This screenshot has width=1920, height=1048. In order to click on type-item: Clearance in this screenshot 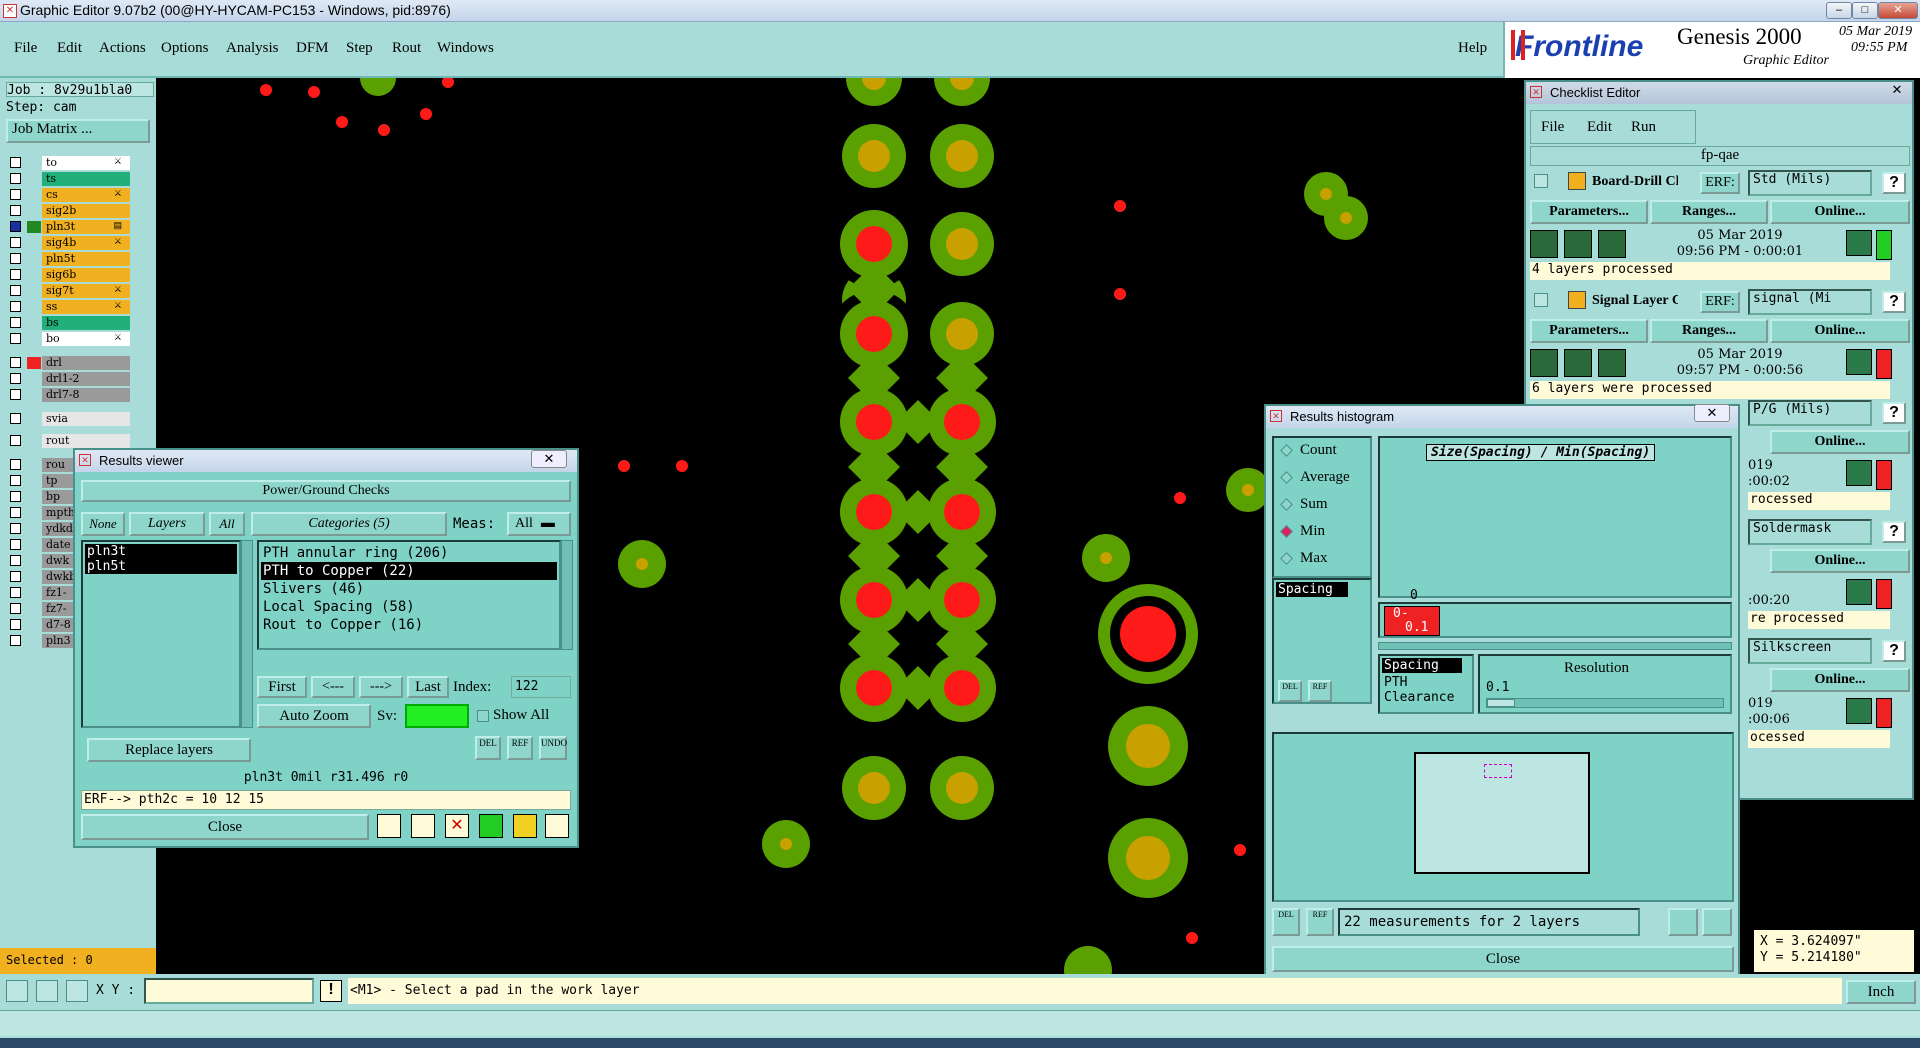, I will do `click(1426, 697)`.